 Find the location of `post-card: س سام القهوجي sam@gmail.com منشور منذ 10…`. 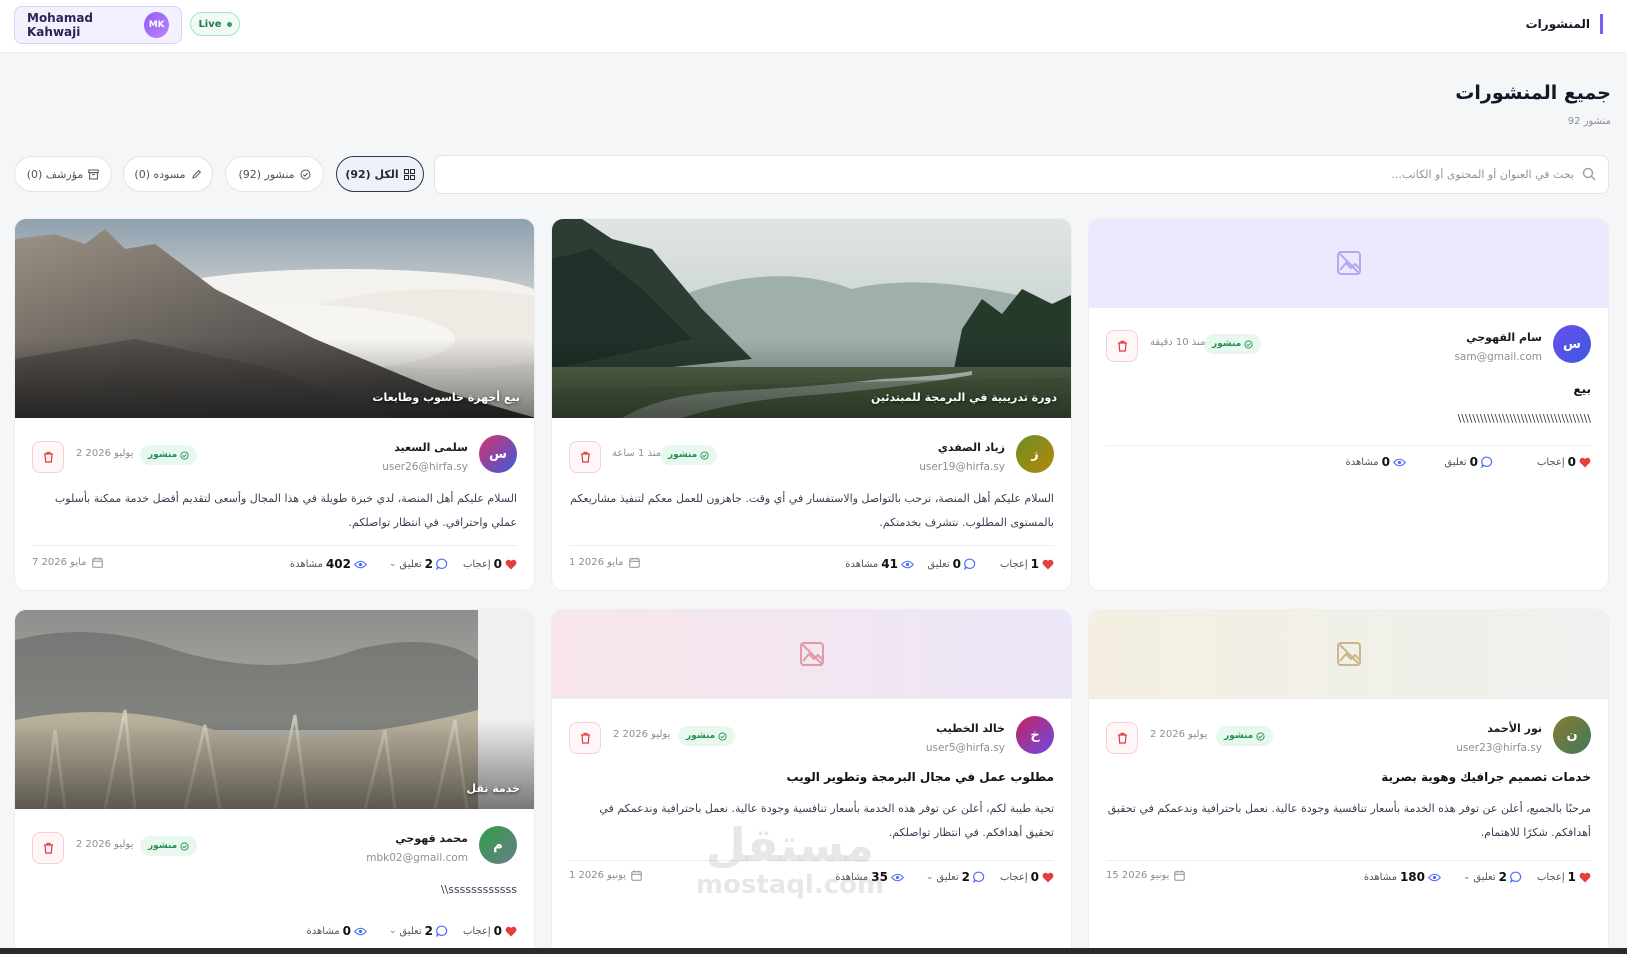

post-card: س سام القهوجي sam@gmail.com منشور منذ 10… is located at coordinates (1348, 404).